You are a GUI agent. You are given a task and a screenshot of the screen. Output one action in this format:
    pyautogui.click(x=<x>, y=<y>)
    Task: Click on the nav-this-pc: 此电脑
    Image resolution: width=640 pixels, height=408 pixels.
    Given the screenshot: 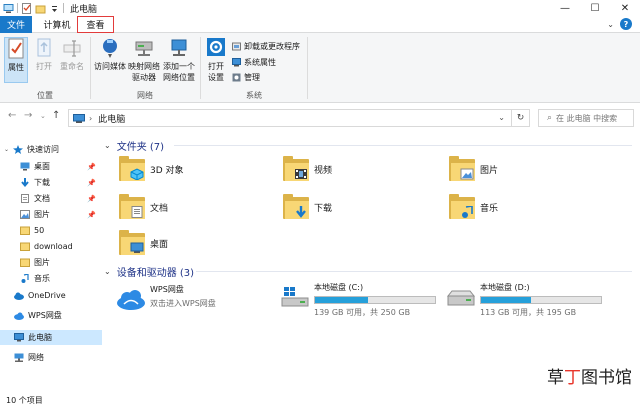 What is the action you would take?
    pyautogui.click(x=51, y=337)
    